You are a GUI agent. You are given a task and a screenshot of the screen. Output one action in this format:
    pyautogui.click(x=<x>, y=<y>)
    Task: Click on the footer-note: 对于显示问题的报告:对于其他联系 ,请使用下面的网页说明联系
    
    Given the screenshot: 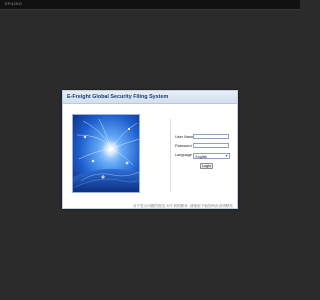 What is the action you would take?
    pyautogui.click(x=182, y=206)
    